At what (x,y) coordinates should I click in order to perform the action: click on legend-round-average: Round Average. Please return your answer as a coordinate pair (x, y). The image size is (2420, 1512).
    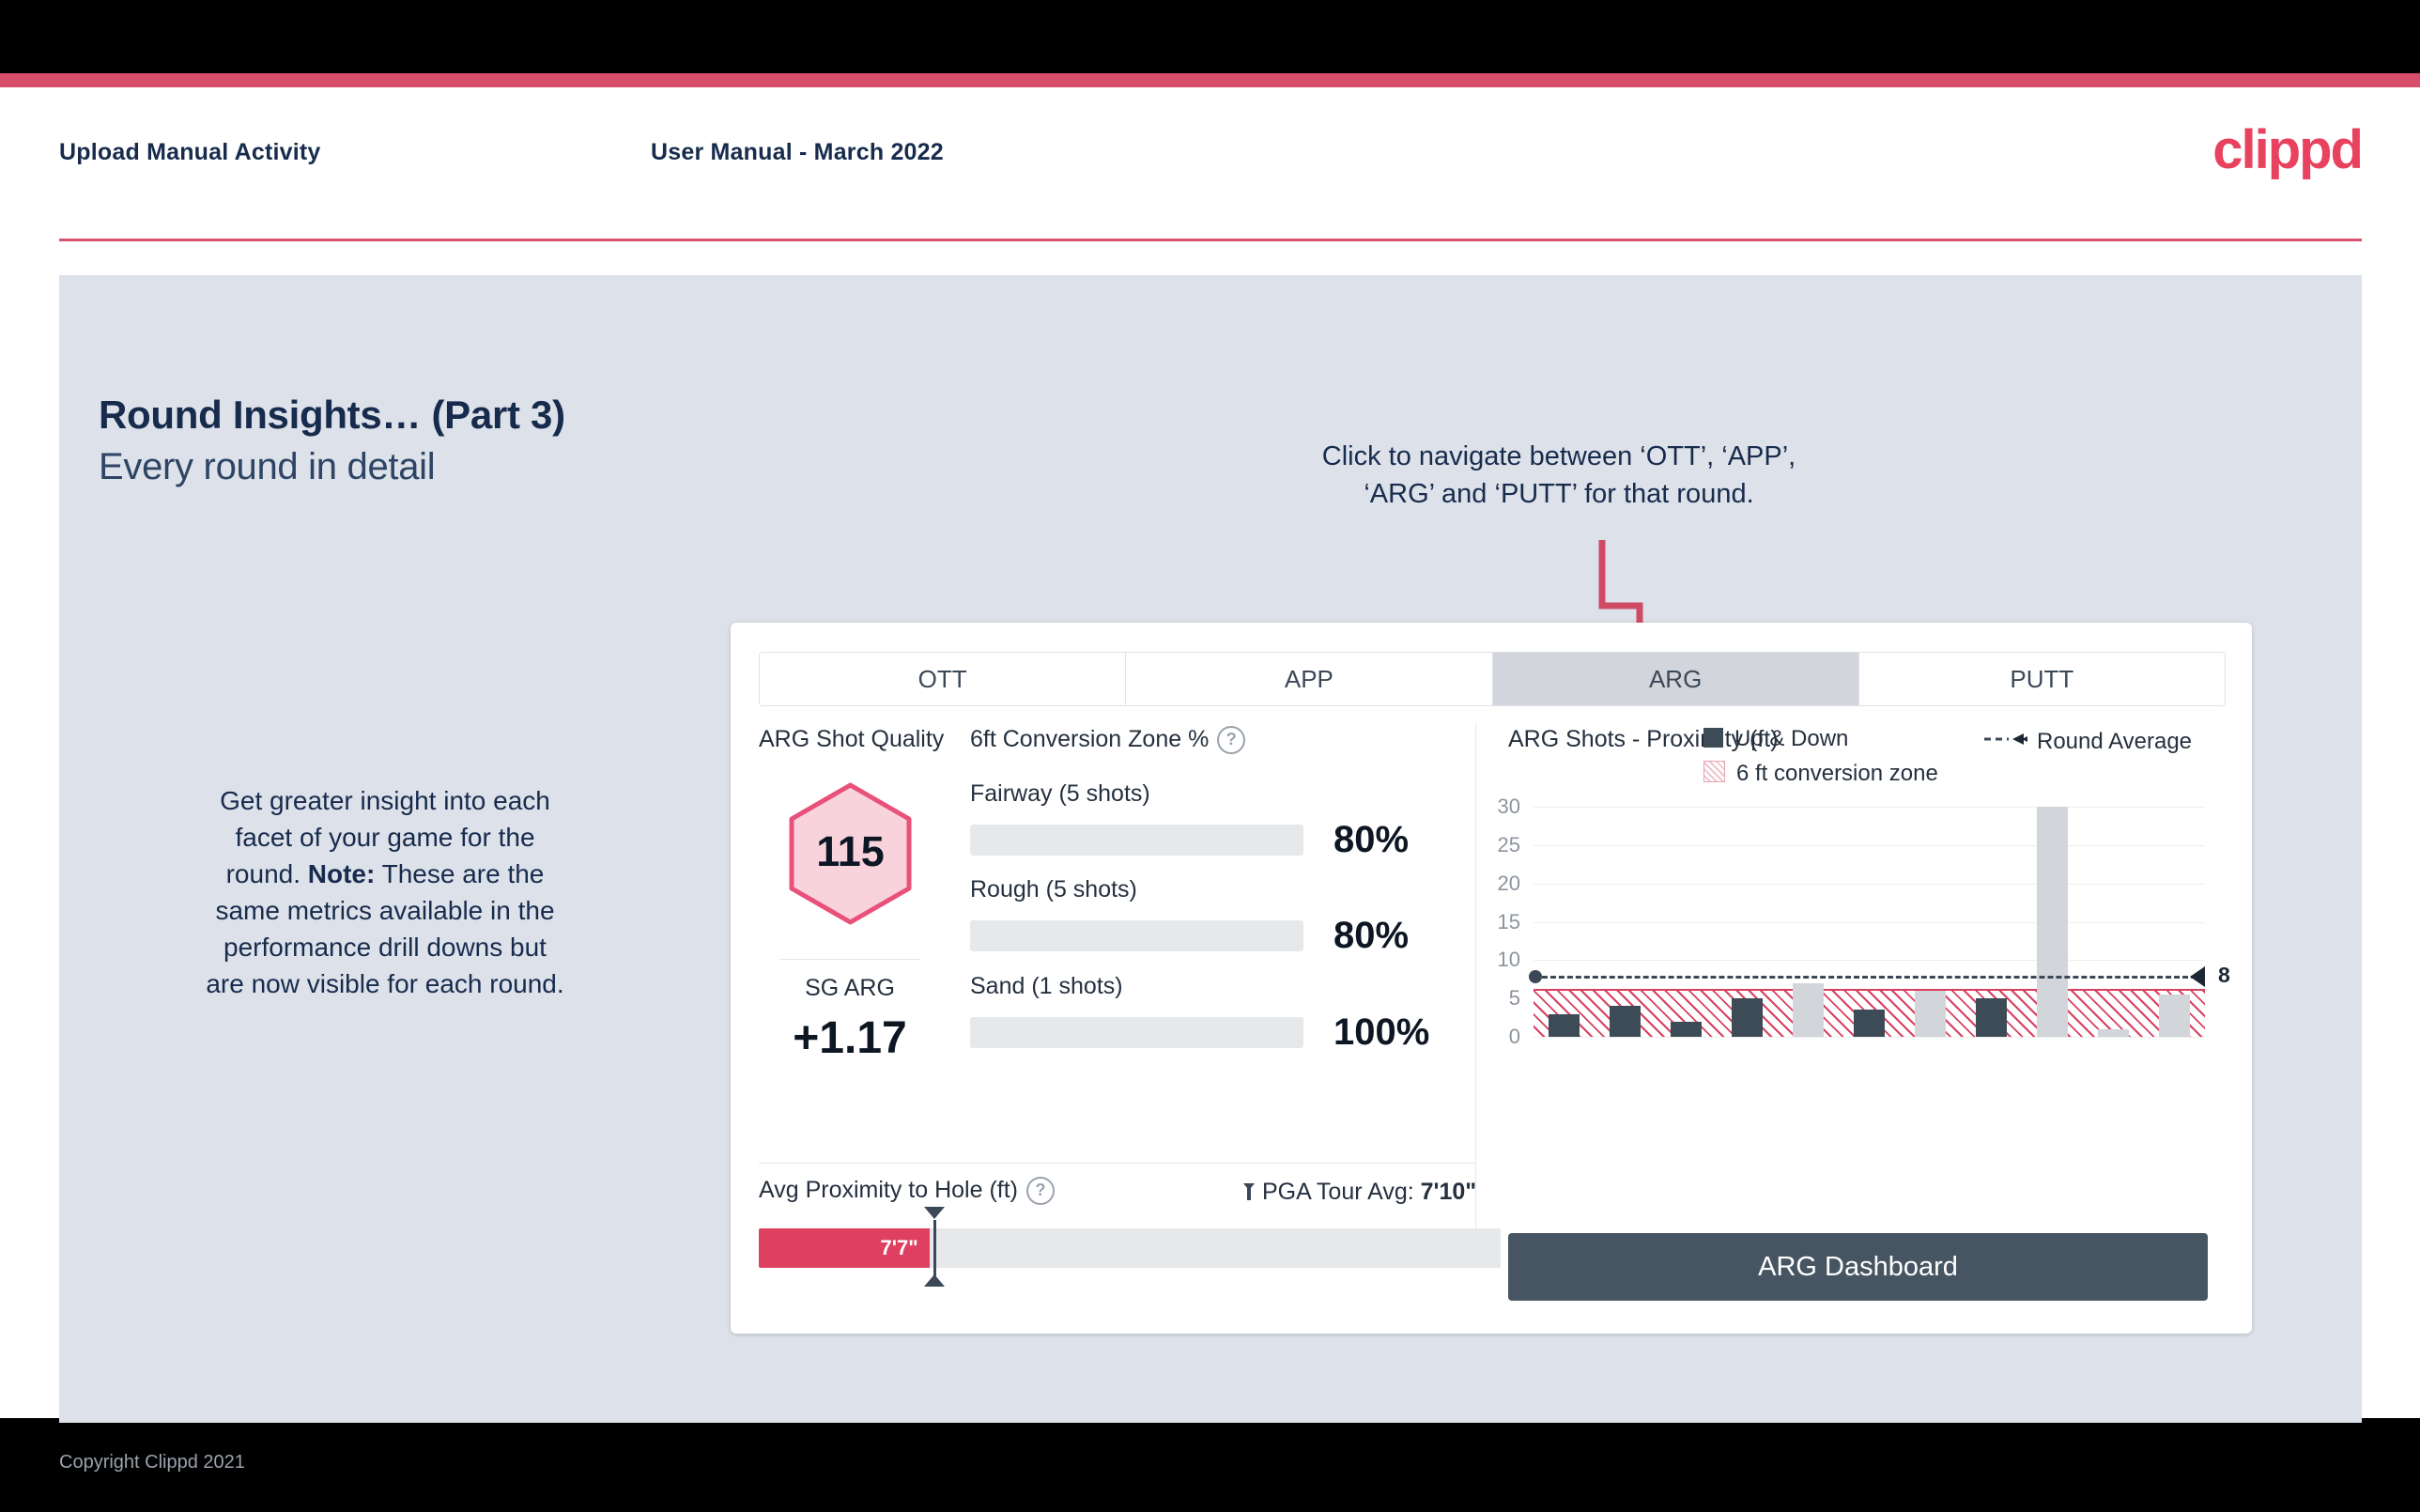
    Looking at the image, I should click on (2088, 741).